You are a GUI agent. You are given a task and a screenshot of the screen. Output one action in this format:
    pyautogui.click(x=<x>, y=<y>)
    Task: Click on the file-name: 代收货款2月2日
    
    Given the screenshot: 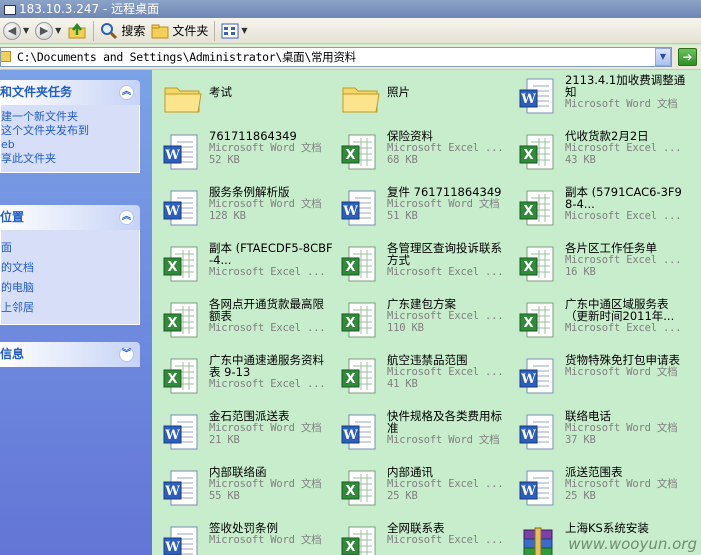 What is the action you would take?
    pyautogui.click(x=607, y=136)
    